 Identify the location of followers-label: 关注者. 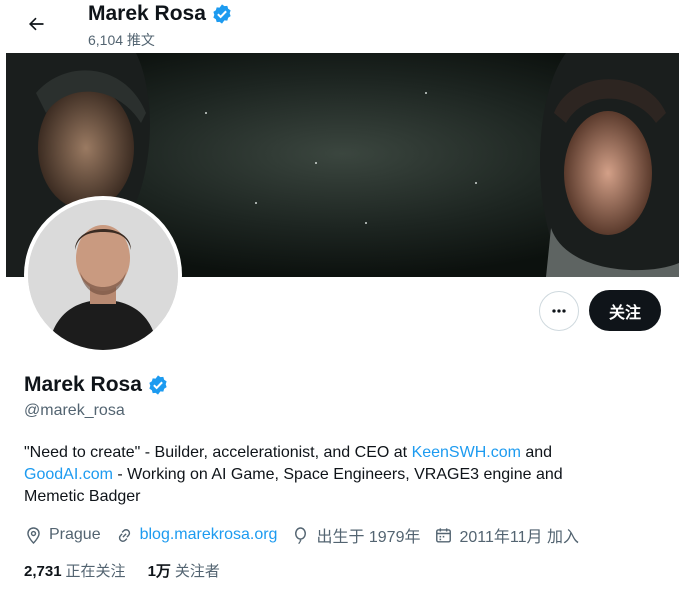
(197, 571).